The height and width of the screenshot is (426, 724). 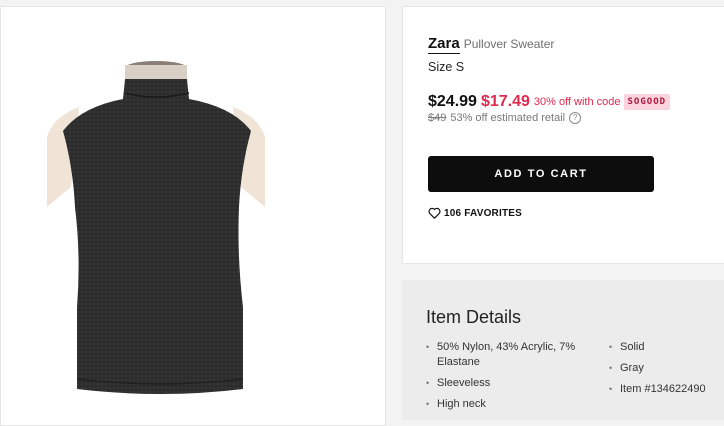 What do you see at coordinates (647, 102) in the screenshot?
I see `promo-code-badge: SOGOOD` at bounding box center [647, 102].